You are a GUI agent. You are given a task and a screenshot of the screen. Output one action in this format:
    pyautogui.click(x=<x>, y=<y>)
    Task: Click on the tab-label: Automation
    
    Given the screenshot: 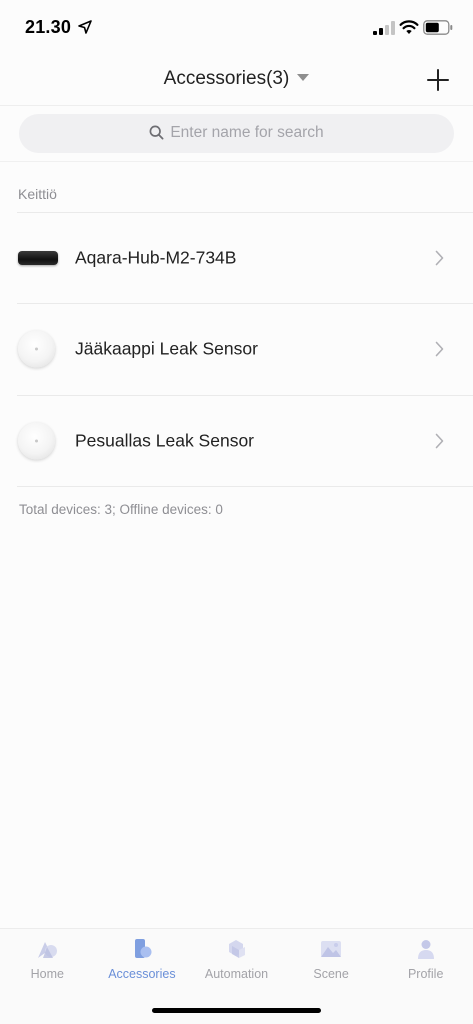 What is the action you would take?
    pyautogui.click(x=236, y=974)
    